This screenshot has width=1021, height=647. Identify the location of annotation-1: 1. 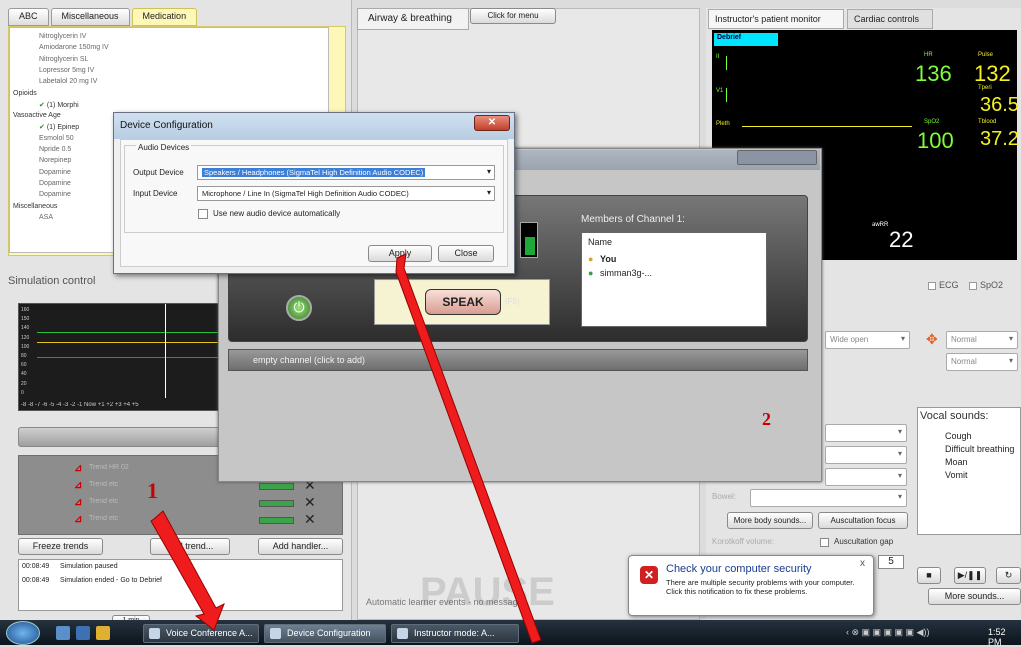
(152, 490).